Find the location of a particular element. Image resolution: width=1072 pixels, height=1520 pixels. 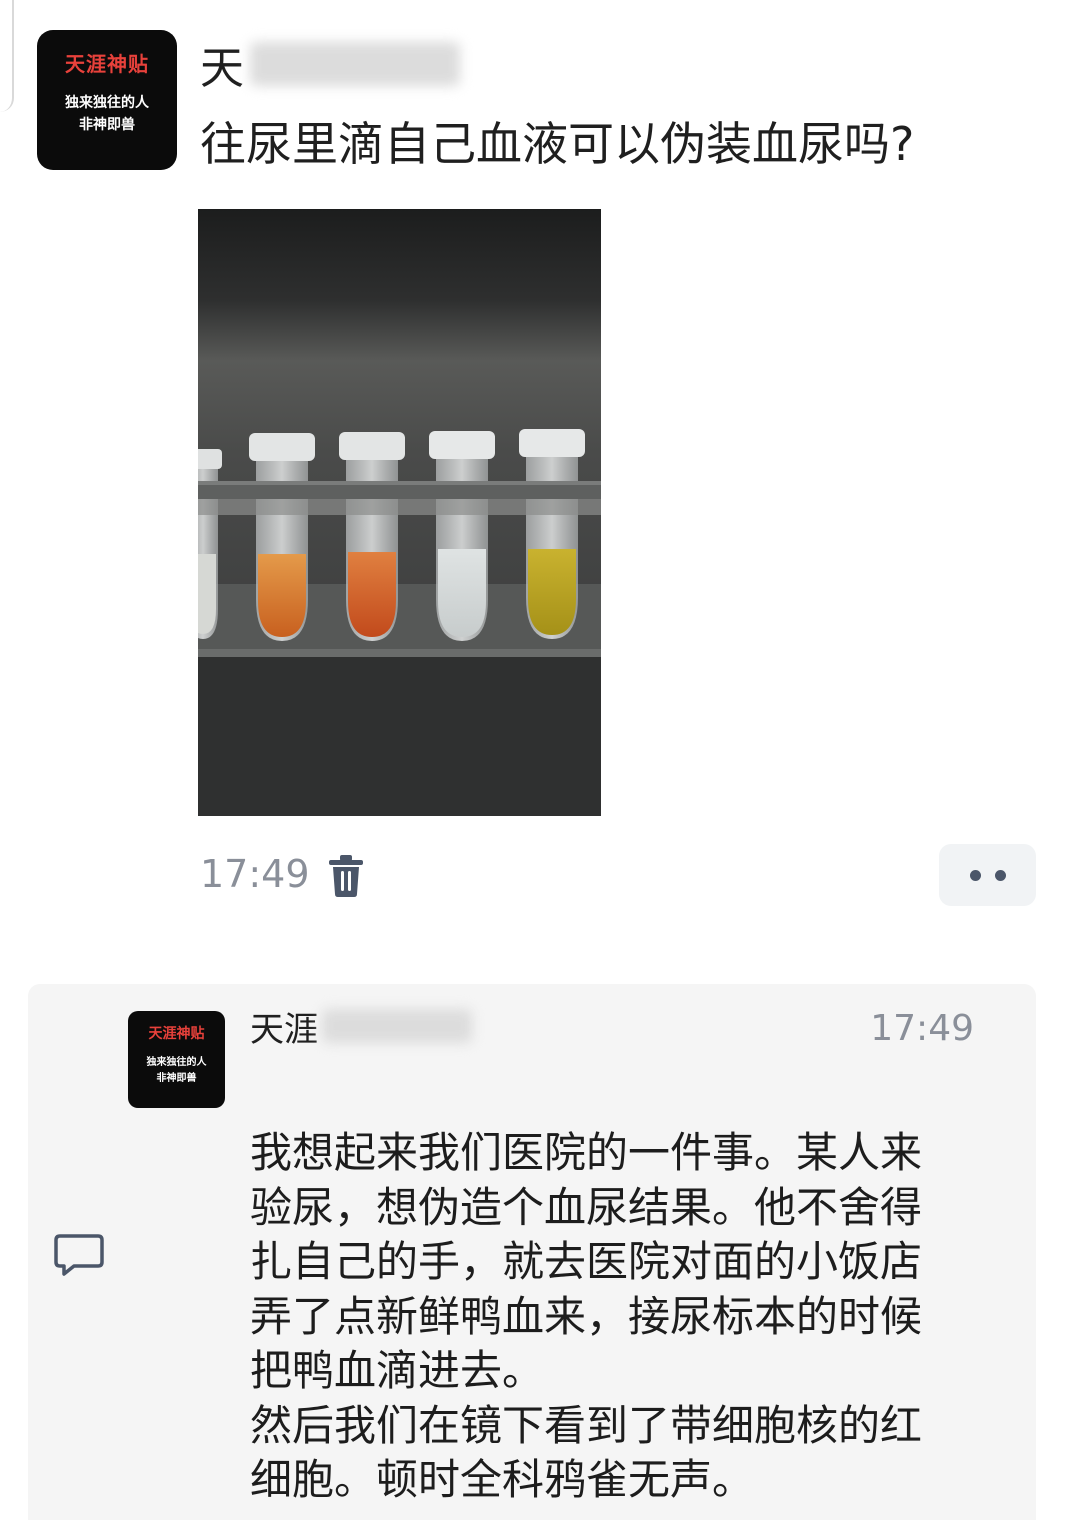

comment-bubble-icon is located at coordinates (79, 1255).